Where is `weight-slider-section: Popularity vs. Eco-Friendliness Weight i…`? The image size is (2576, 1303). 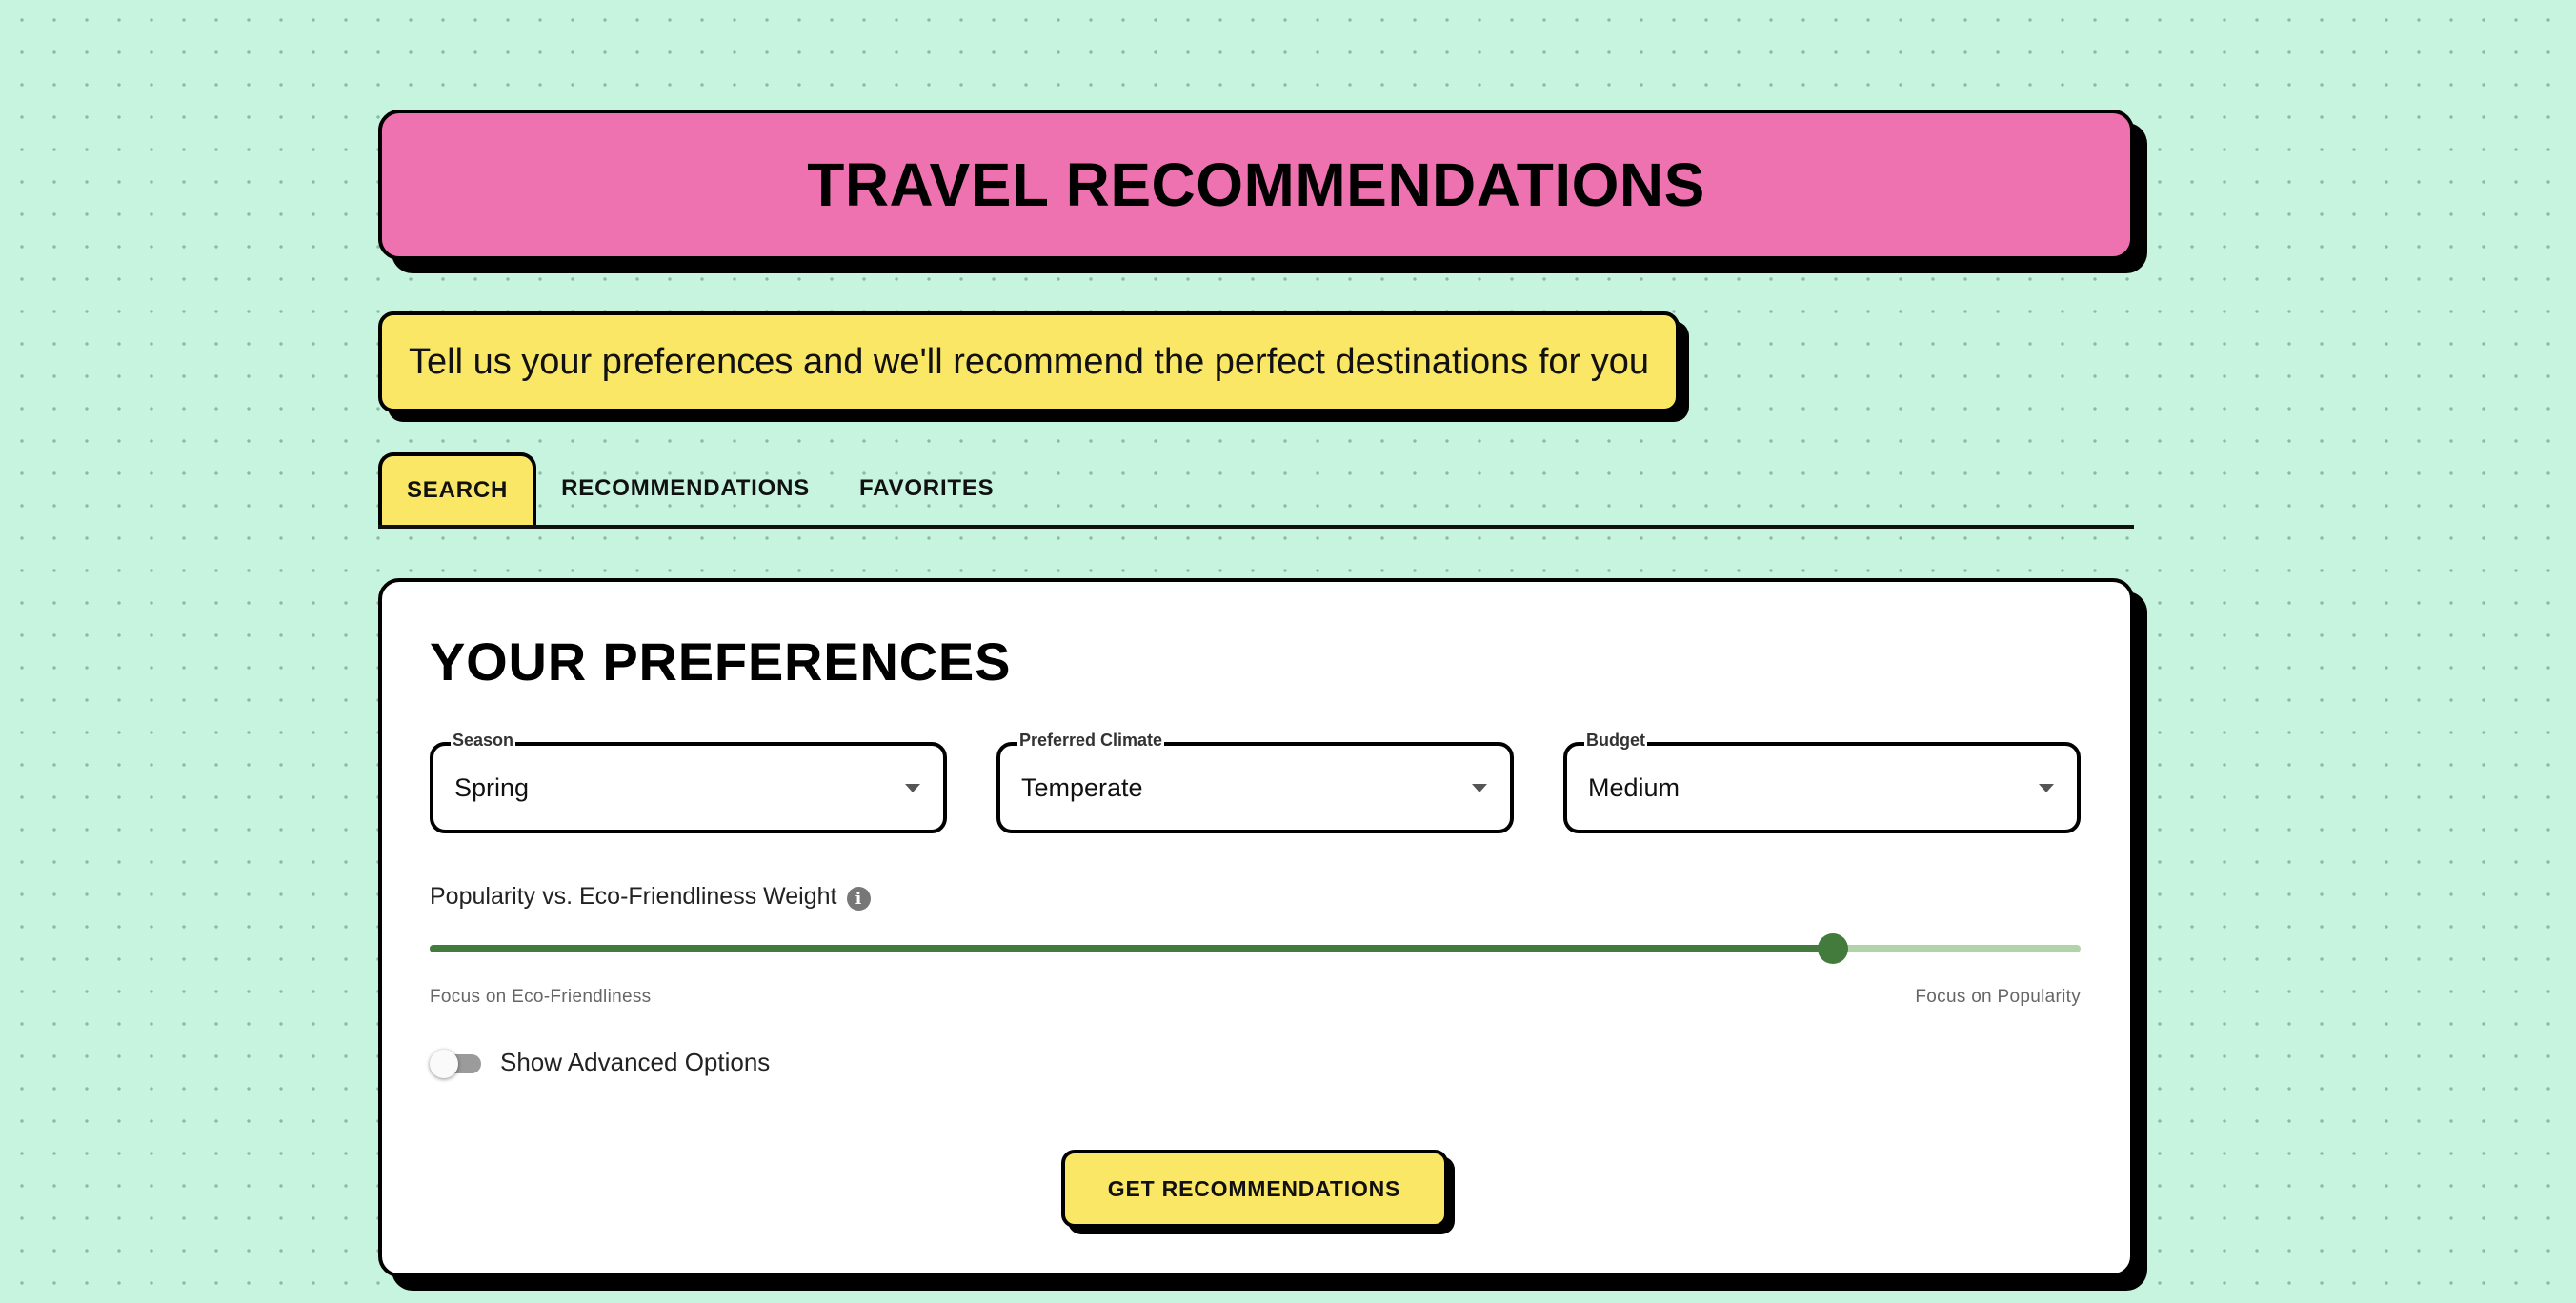
weight-slider-section: Popularity vs. Eco-Friendliness Weight i… is located at coordinates (1256, 945).